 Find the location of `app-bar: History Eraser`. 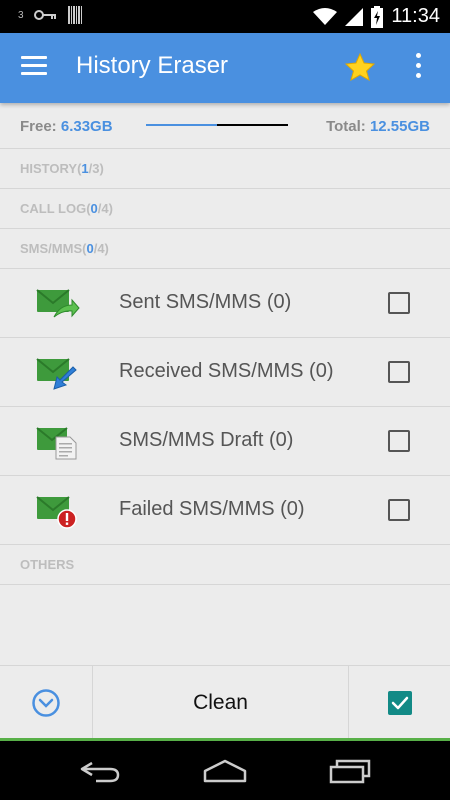

app-bar: History Eraser is located at coordinates (225, 68).